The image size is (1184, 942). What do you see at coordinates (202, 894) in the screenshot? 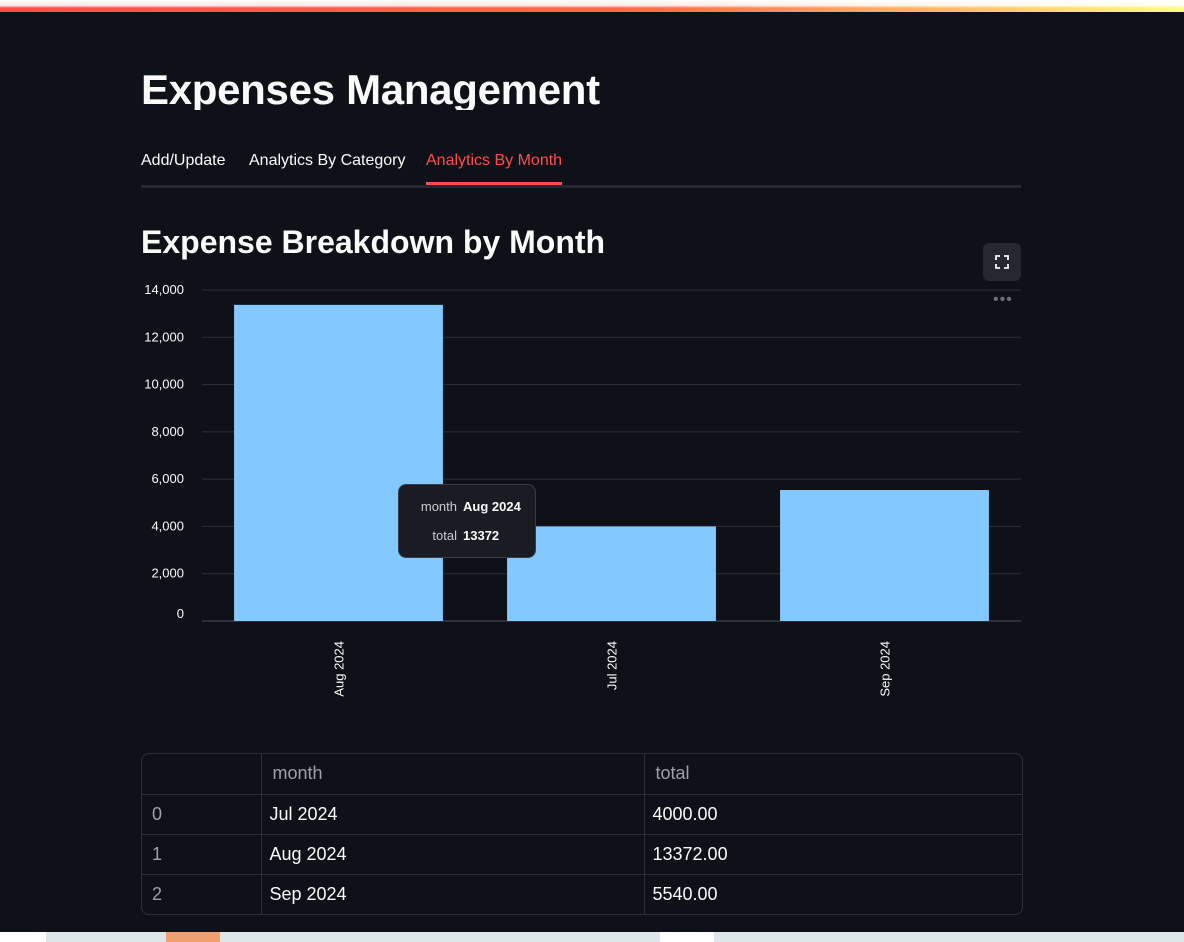
I see `row-index: 2` at bounding box center [202, 894].